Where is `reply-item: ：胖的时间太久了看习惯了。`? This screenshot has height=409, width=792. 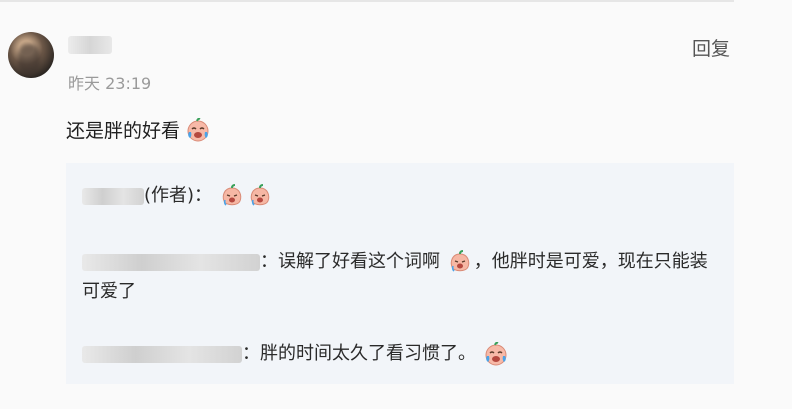
reply-item: ：胖的时间太久了看习惯了。 is located at coordinates (296, 354).